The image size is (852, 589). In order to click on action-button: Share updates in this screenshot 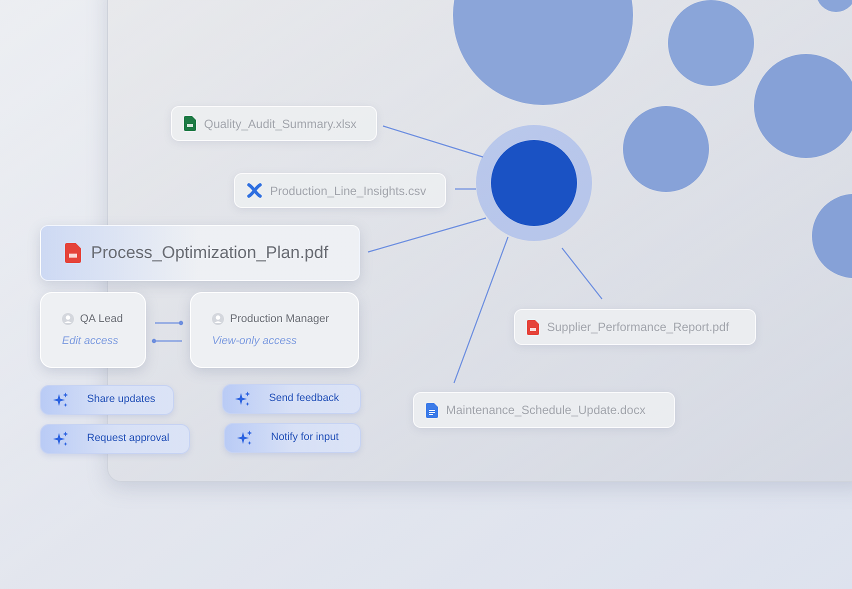, I will do `click(107, 400)`.